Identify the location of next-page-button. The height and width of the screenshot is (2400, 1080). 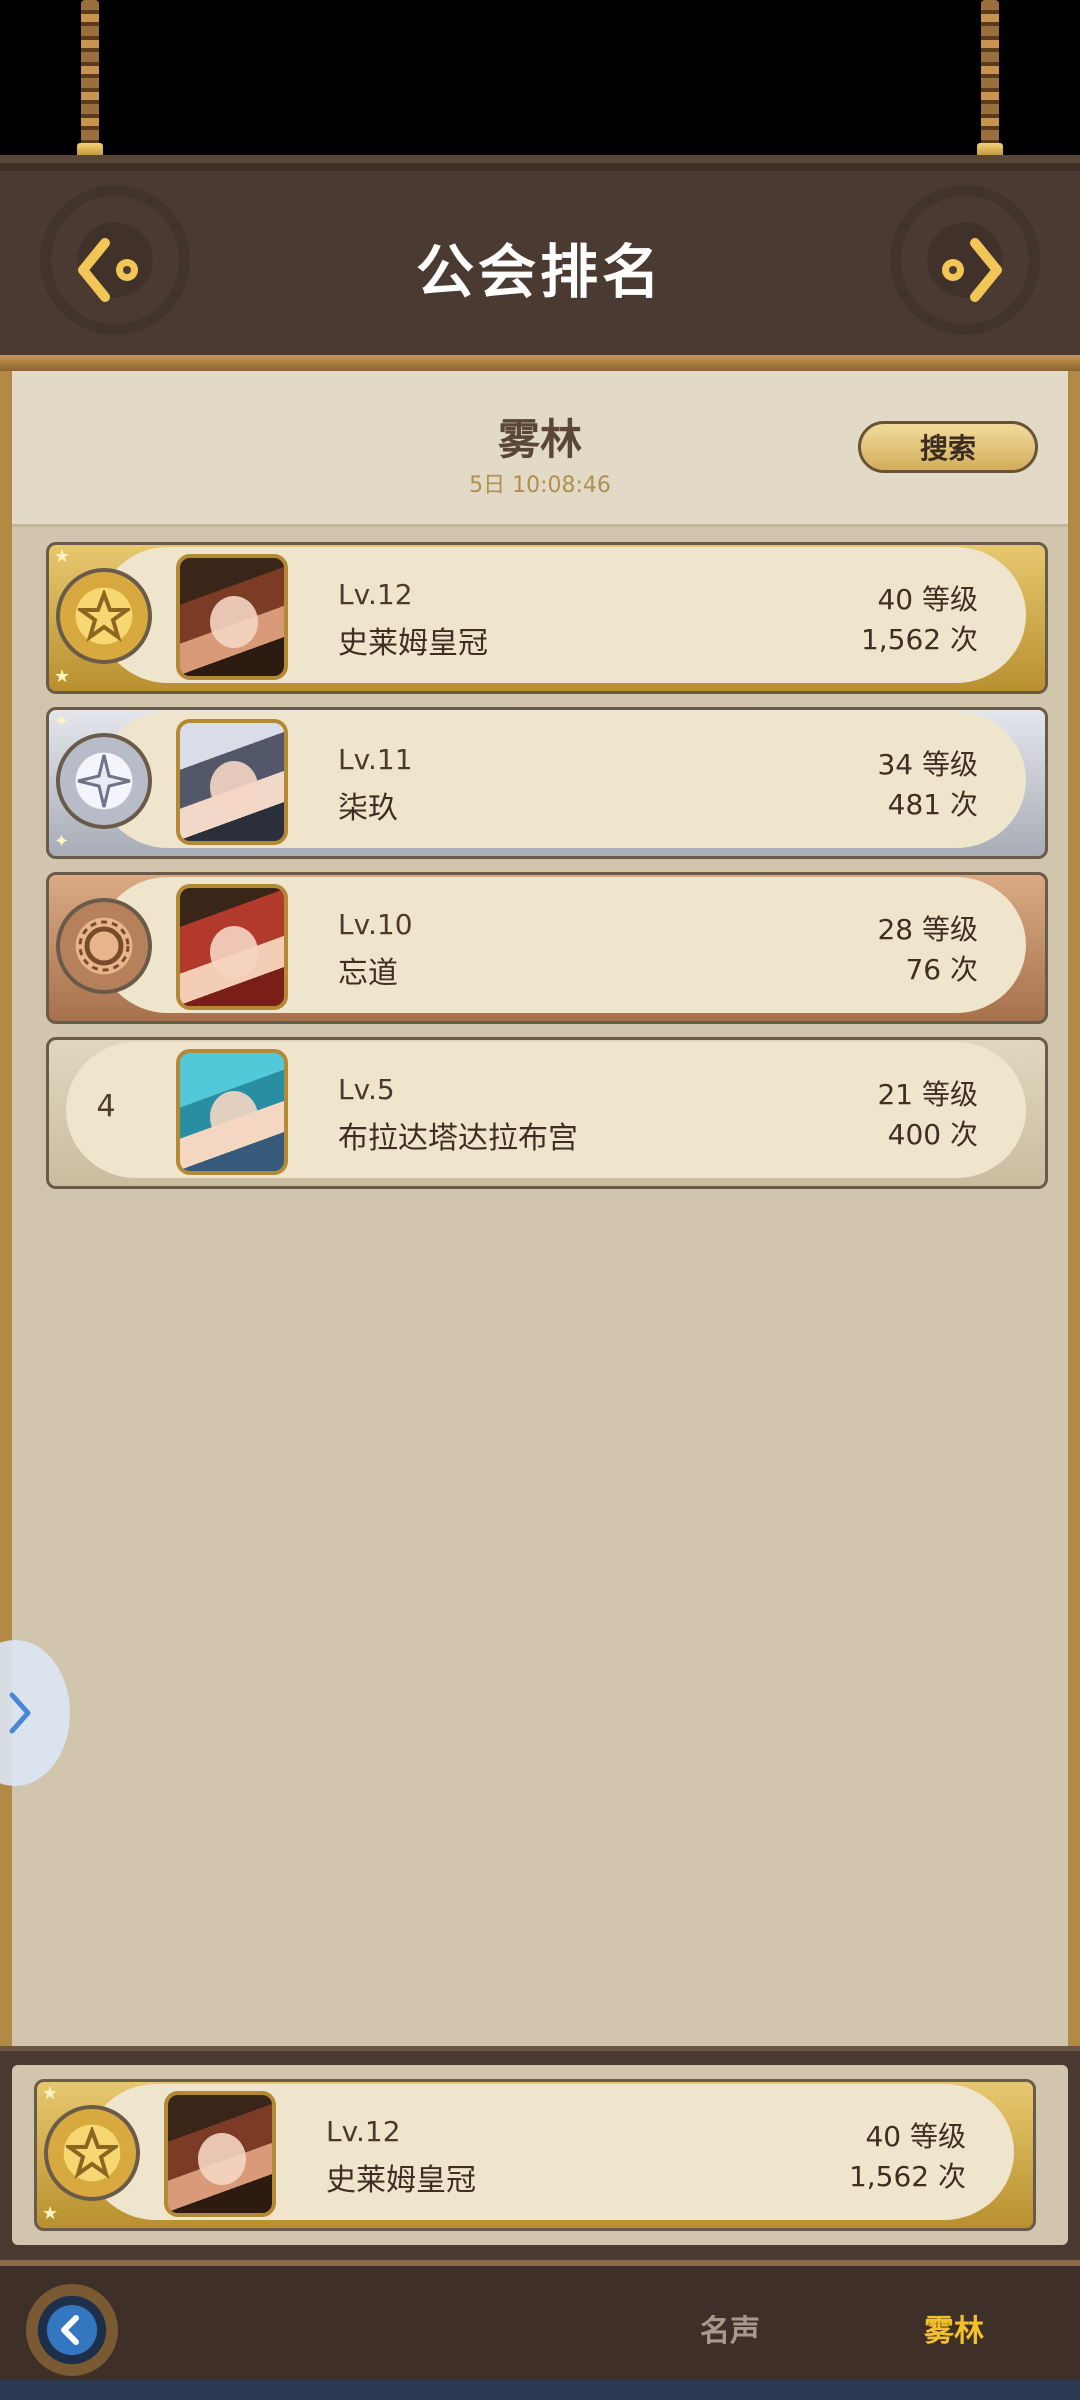
(965, 270).